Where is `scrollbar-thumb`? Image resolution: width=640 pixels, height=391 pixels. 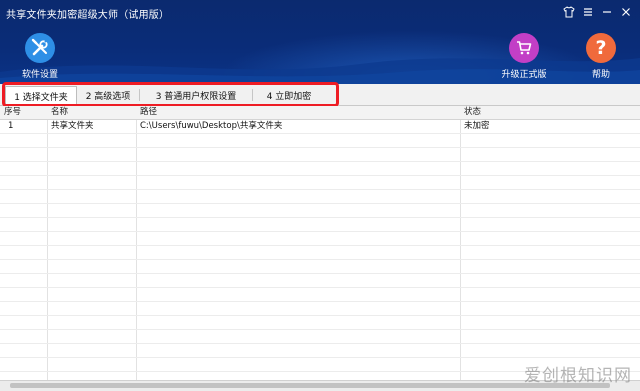
scrollbar-thumb is located at coordinates (310, 385).